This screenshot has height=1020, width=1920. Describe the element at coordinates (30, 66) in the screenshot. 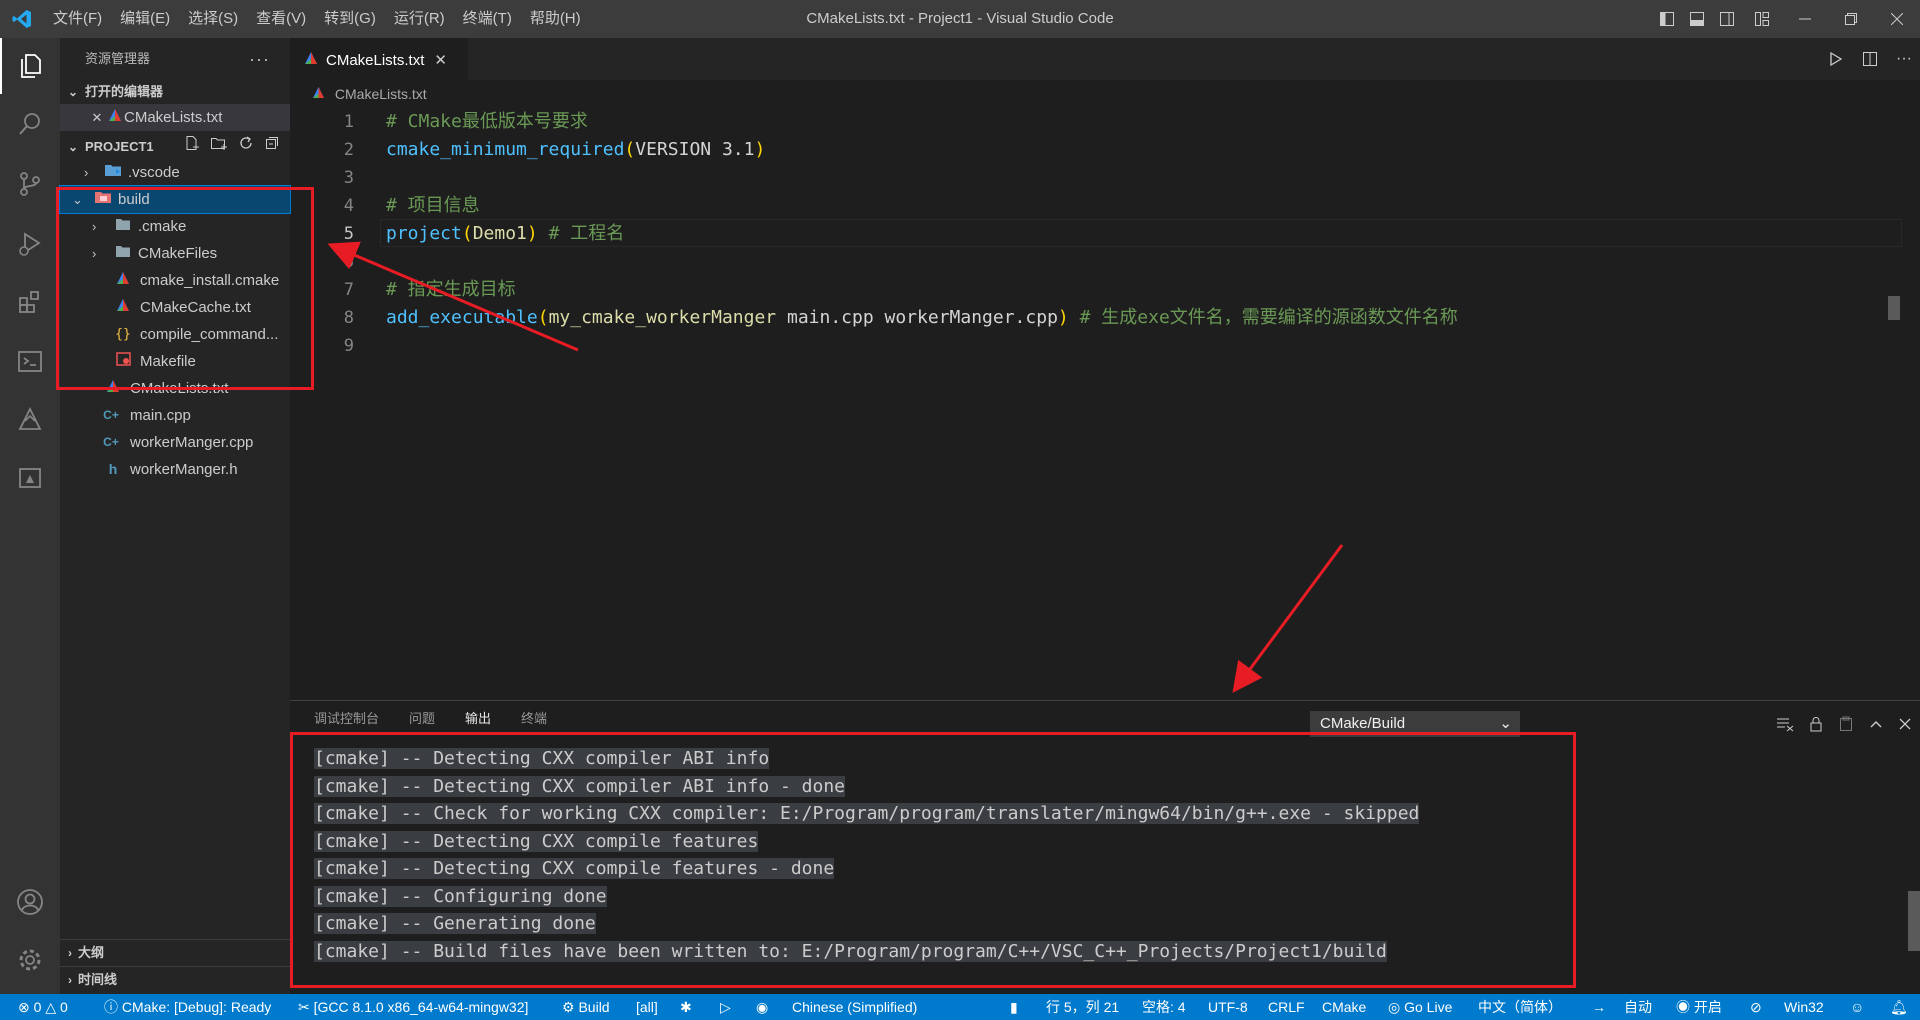

I see `explorer-icon` at that location.